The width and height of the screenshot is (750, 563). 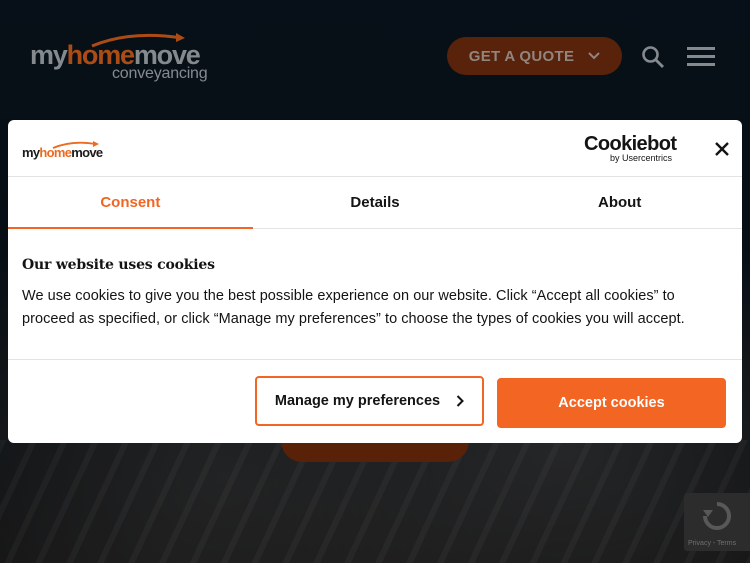 I want to click on dialog-footer: Manage my preferences Accept cookies, so click(x=375, y=401).